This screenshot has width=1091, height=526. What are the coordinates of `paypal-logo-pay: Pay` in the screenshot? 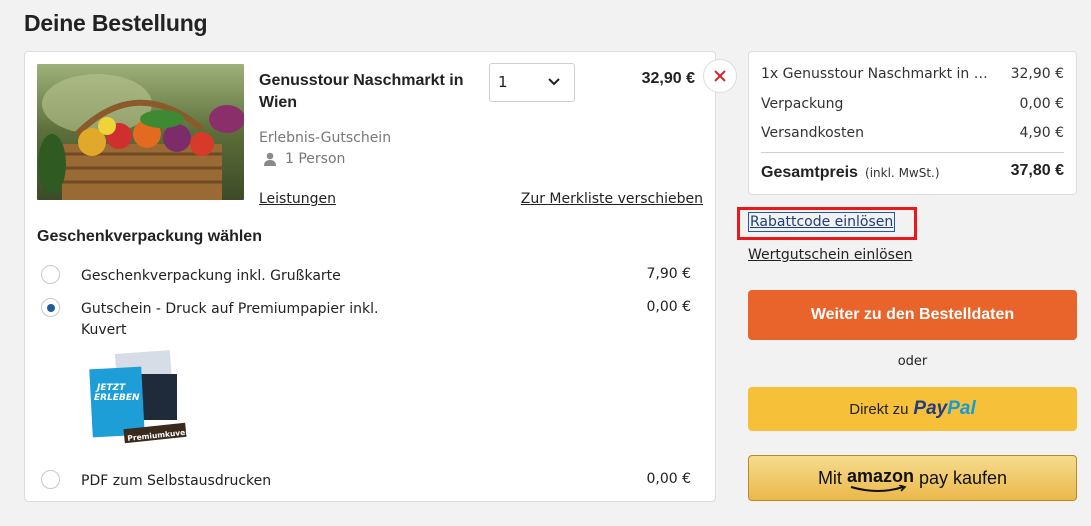 It's located at (930, 408).